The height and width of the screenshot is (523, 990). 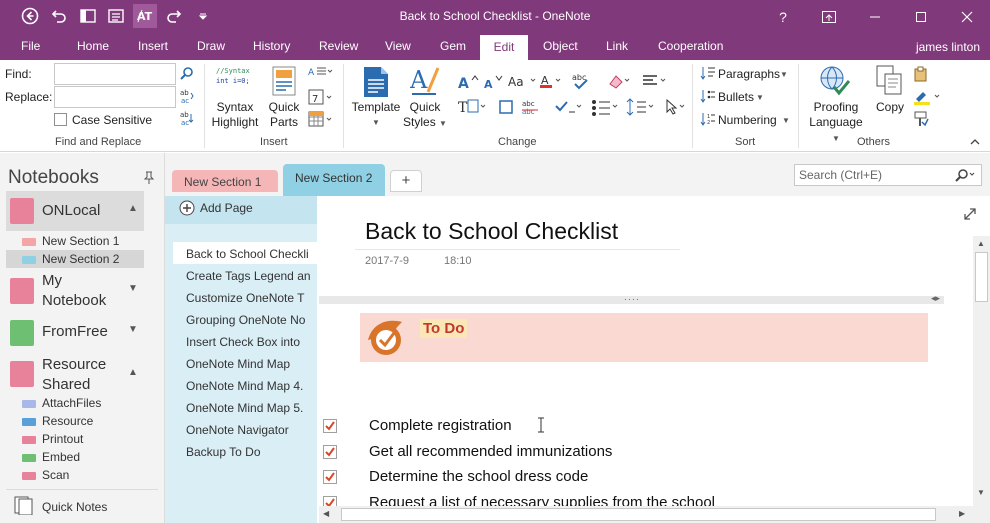 What do you see at coordinates (508, 107) in the screenshot?
I see `border-icon` at bounding box center [508, 107].